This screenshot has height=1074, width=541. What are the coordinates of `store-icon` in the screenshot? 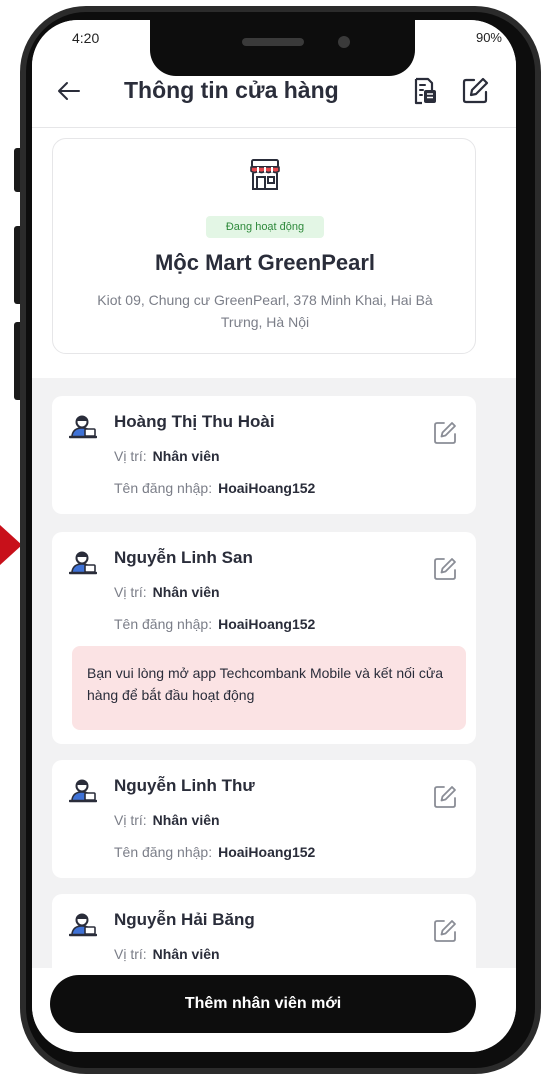 It's located at (265, 174).